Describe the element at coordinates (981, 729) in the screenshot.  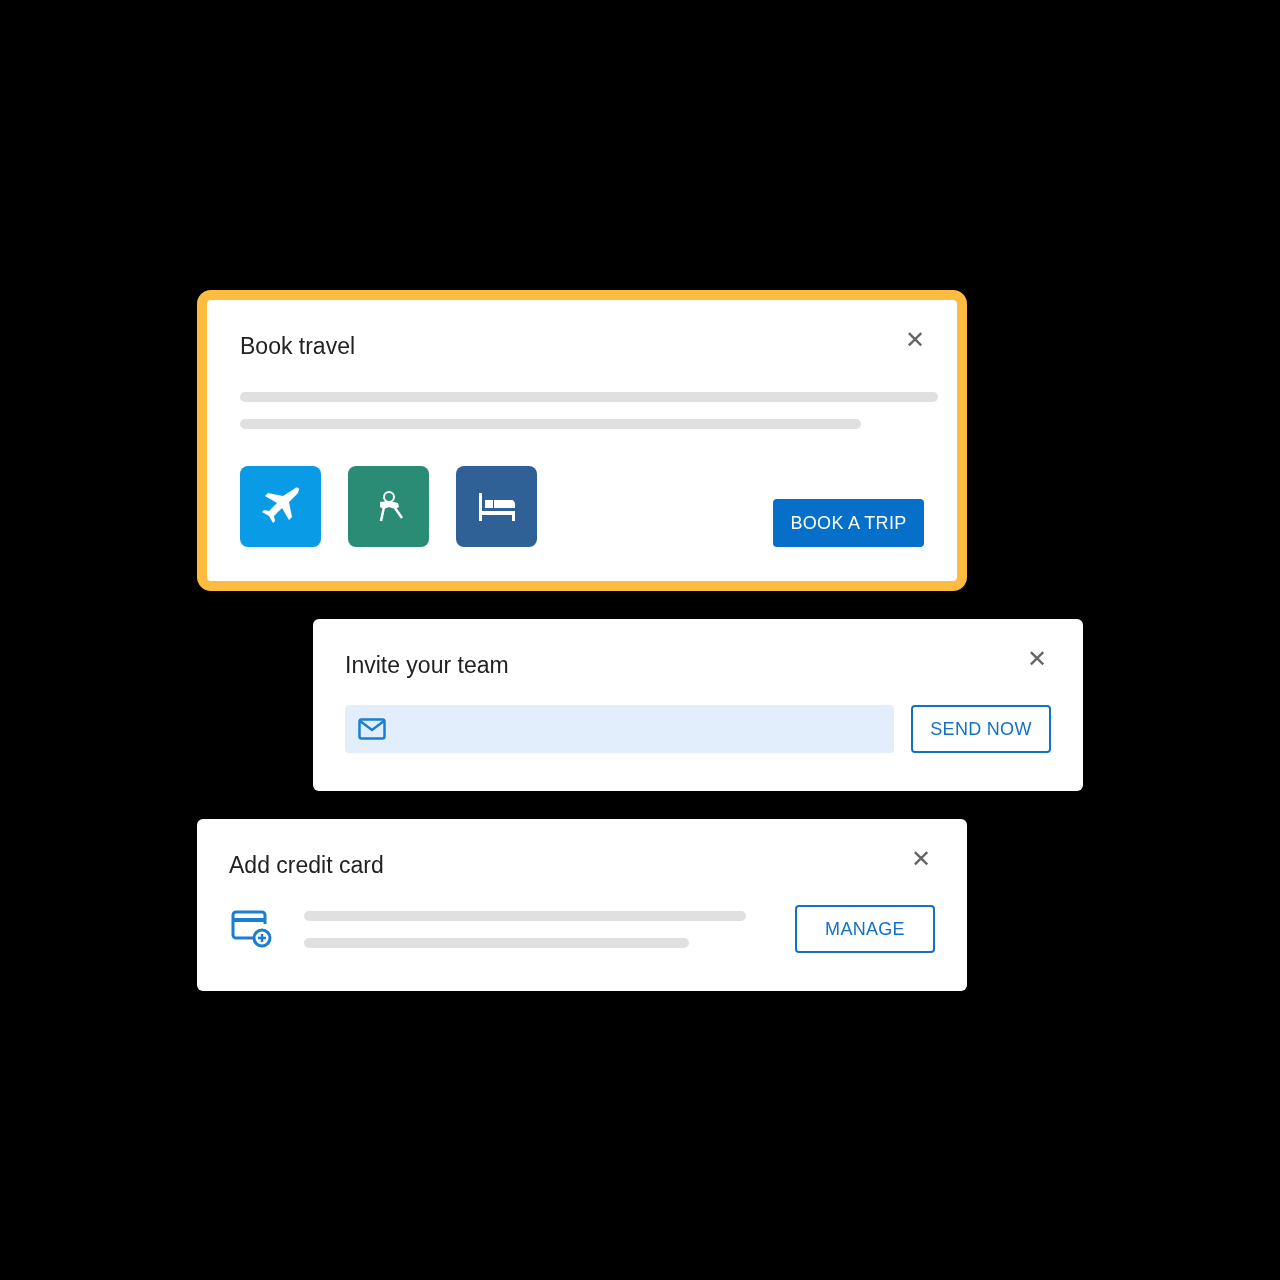
I see `action-button: SEND NOW` at that location.